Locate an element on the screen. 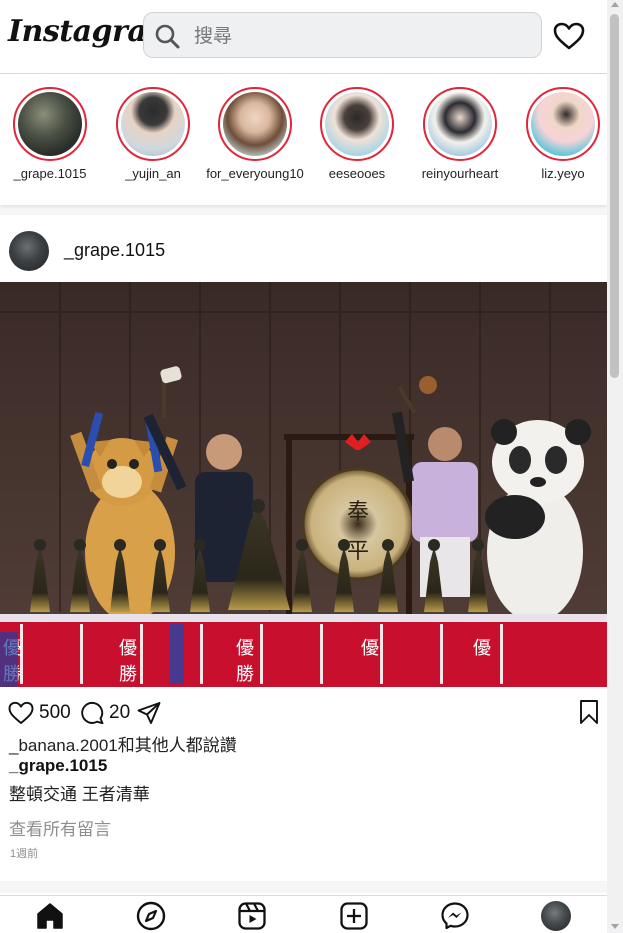 Image resolution: width=623 pixels, height=933 pixels. story-username: reinyourheart is located at coordinates (460, 173).